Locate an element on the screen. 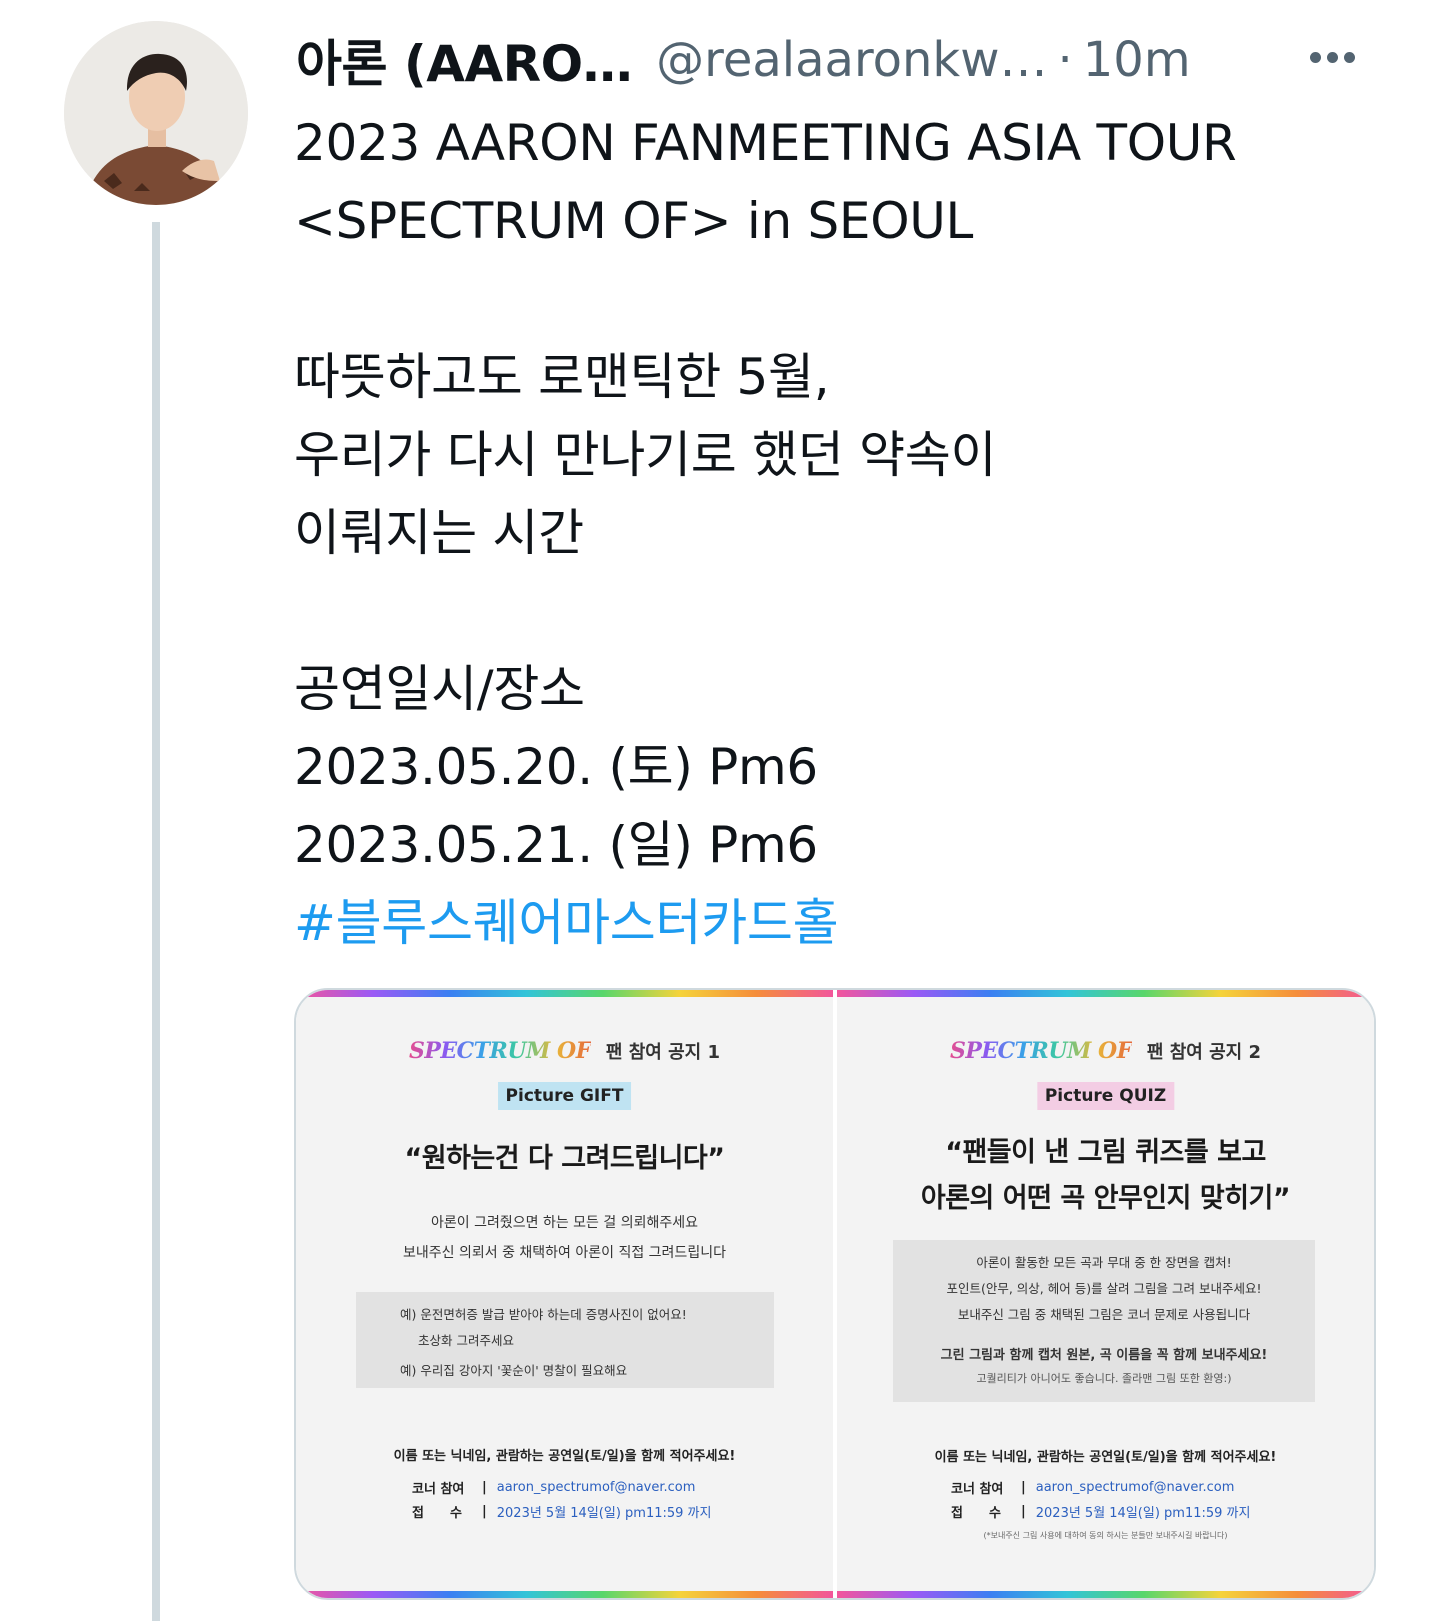 The width and height of the screenshot is (1440, 1621). tweet-line: 2023 AARON FANMEETING ASIA TOUR is located at coordinates (765, 143).